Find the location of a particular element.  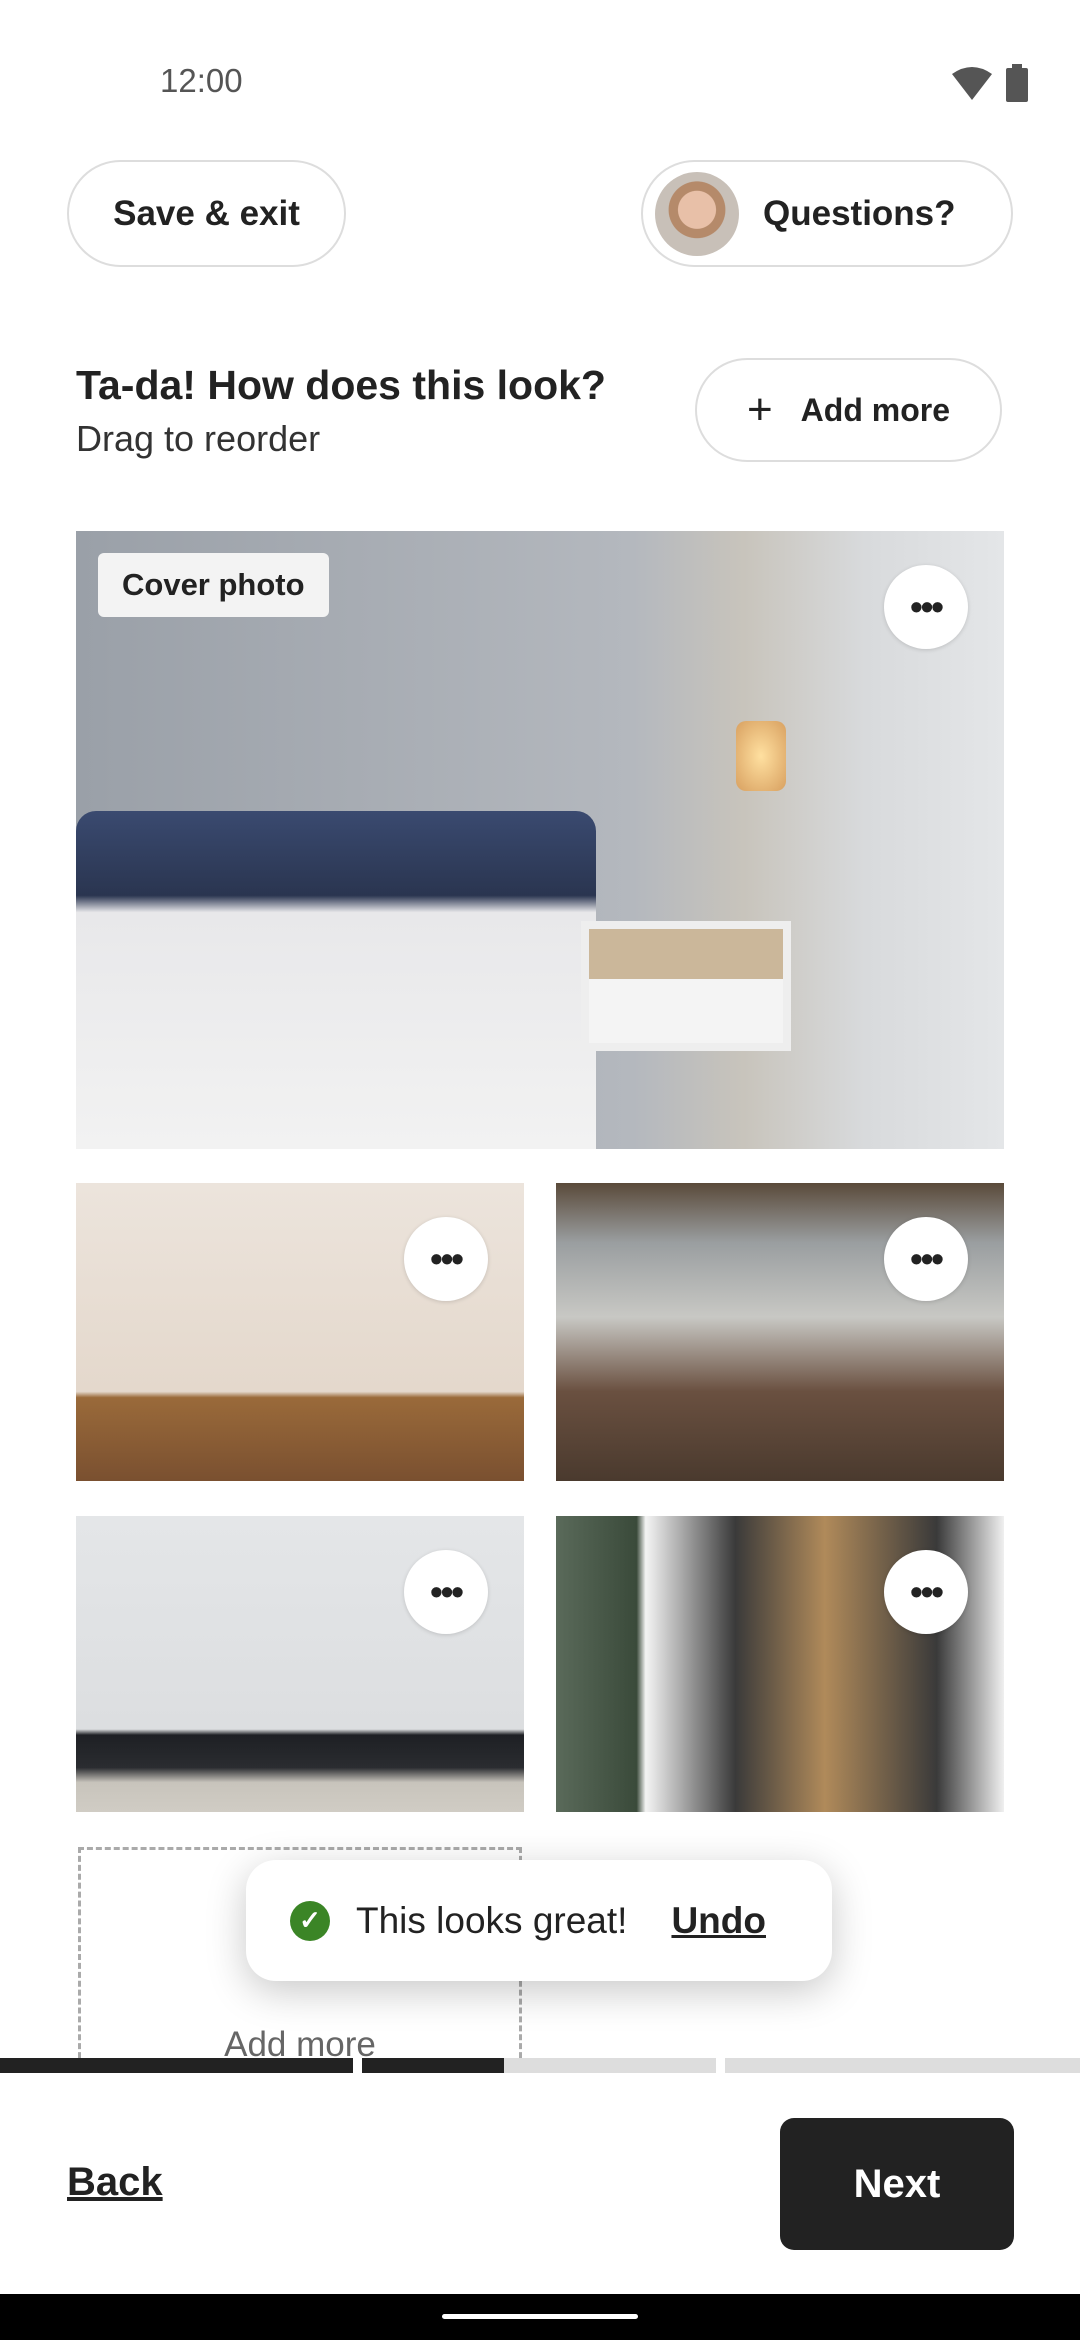

toast: ✓ This looks great! Undo is located at coordinates (539, 1920).